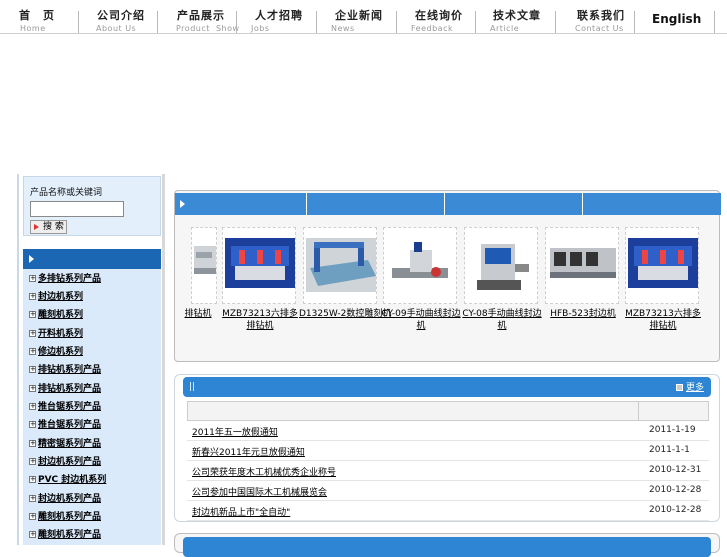 The image size is (727, 557). What do you see at coordinates (669, 450) in the screenshot?
I see `news-date: 2011-1-1` at bounding box center [669, 450].